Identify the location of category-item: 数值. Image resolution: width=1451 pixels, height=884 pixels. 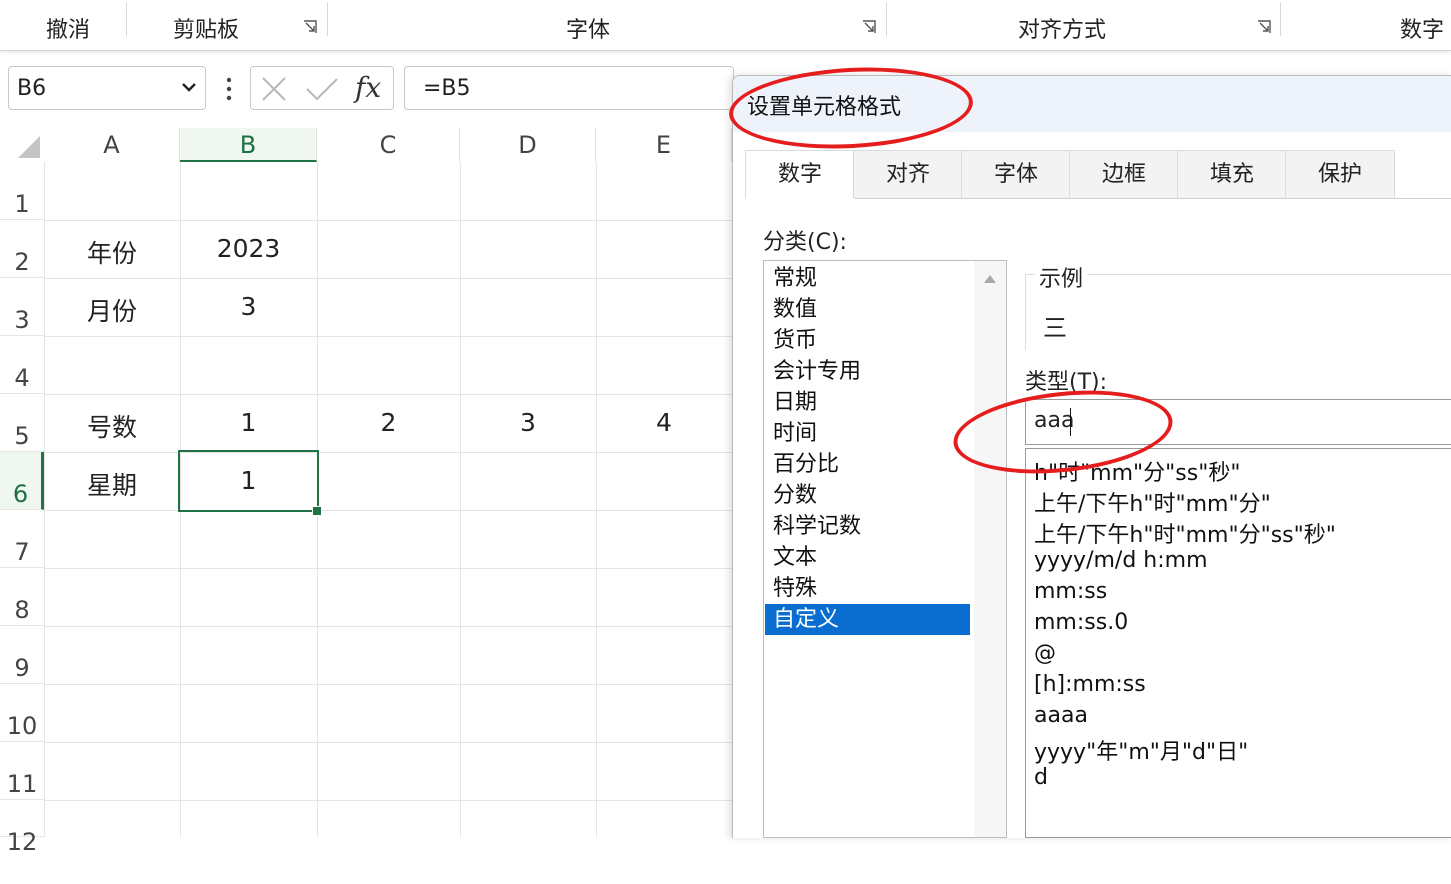
(867, 309).